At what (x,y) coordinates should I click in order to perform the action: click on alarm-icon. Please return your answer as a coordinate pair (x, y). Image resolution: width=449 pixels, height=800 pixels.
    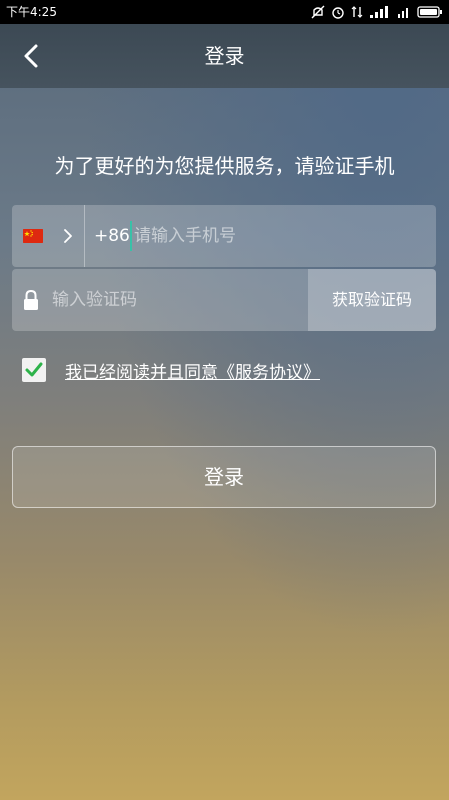
    Looking at the image, I should click on (338, 13).